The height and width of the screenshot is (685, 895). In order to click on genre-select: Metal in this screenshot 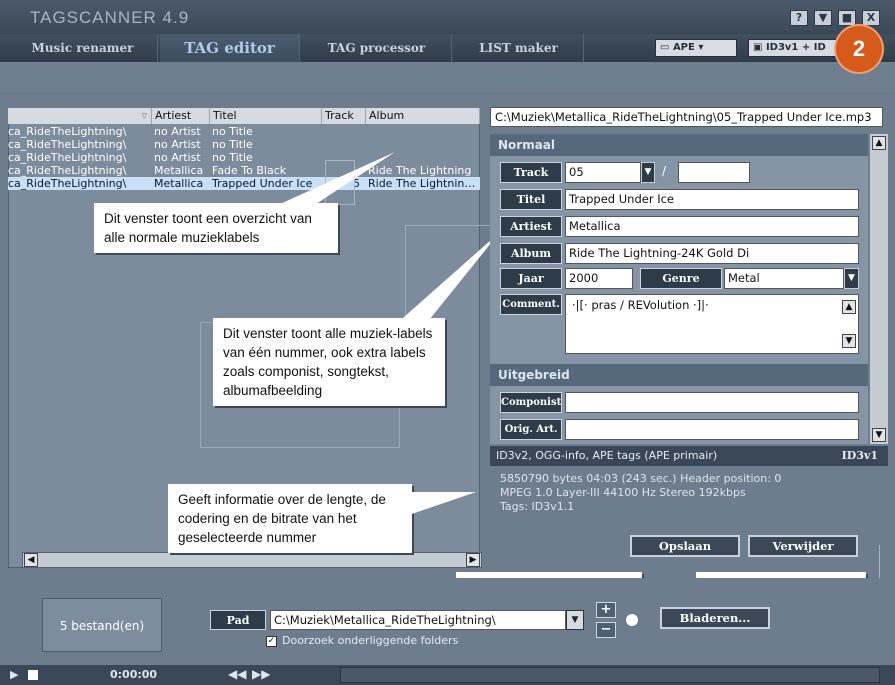, I will do `click(784, 278)`.